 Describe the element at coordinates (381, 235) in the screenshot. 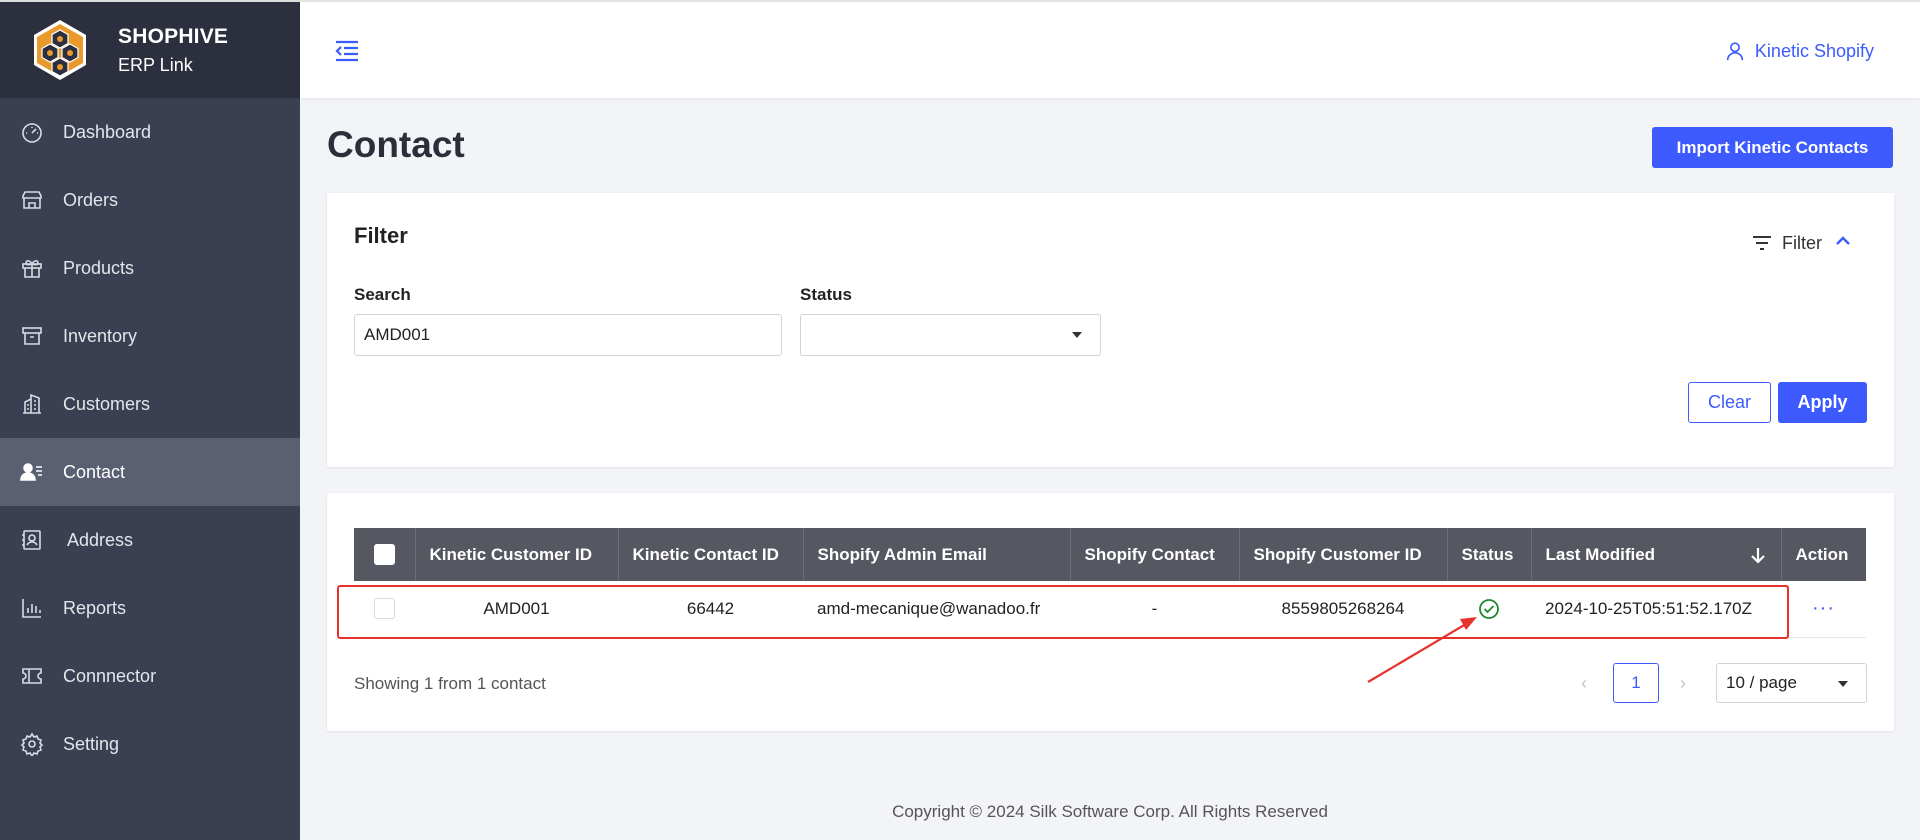

I see `filter-title: Filter` at that location.